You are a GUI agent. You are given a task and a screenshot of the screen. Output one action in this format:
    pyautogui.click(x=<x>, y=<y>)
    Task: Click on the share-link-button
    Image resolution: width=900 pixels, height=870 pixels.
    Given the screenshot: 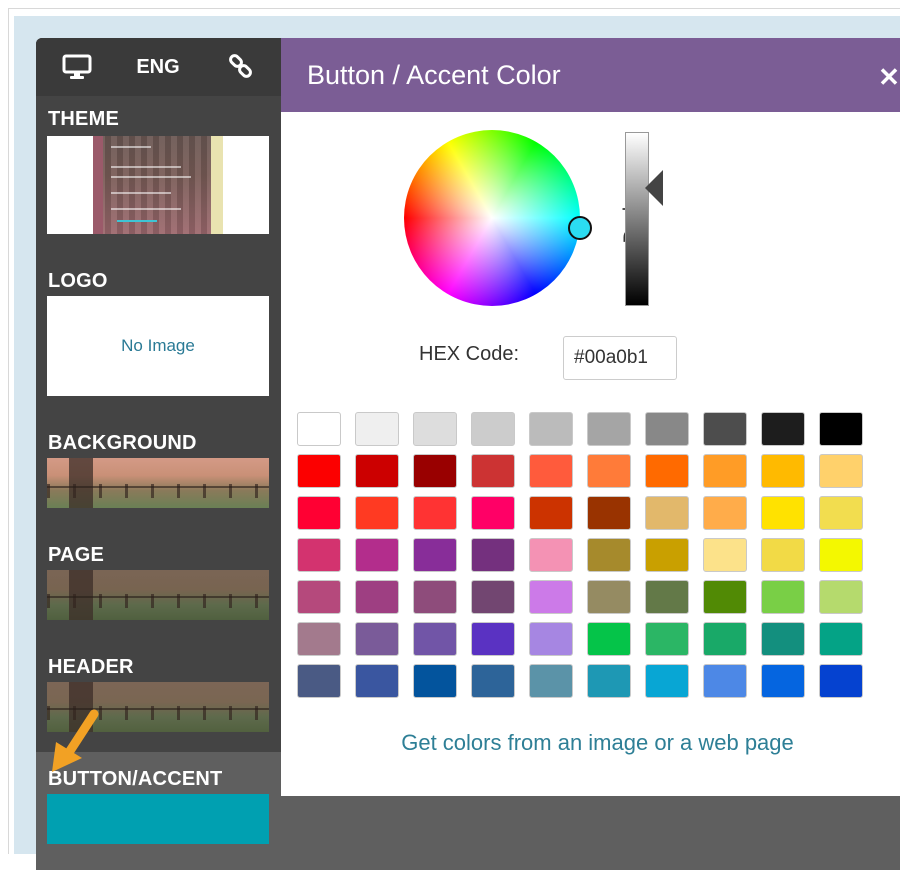 What is the action you would take?
    pyautogui.click(x=241, y=67)
    